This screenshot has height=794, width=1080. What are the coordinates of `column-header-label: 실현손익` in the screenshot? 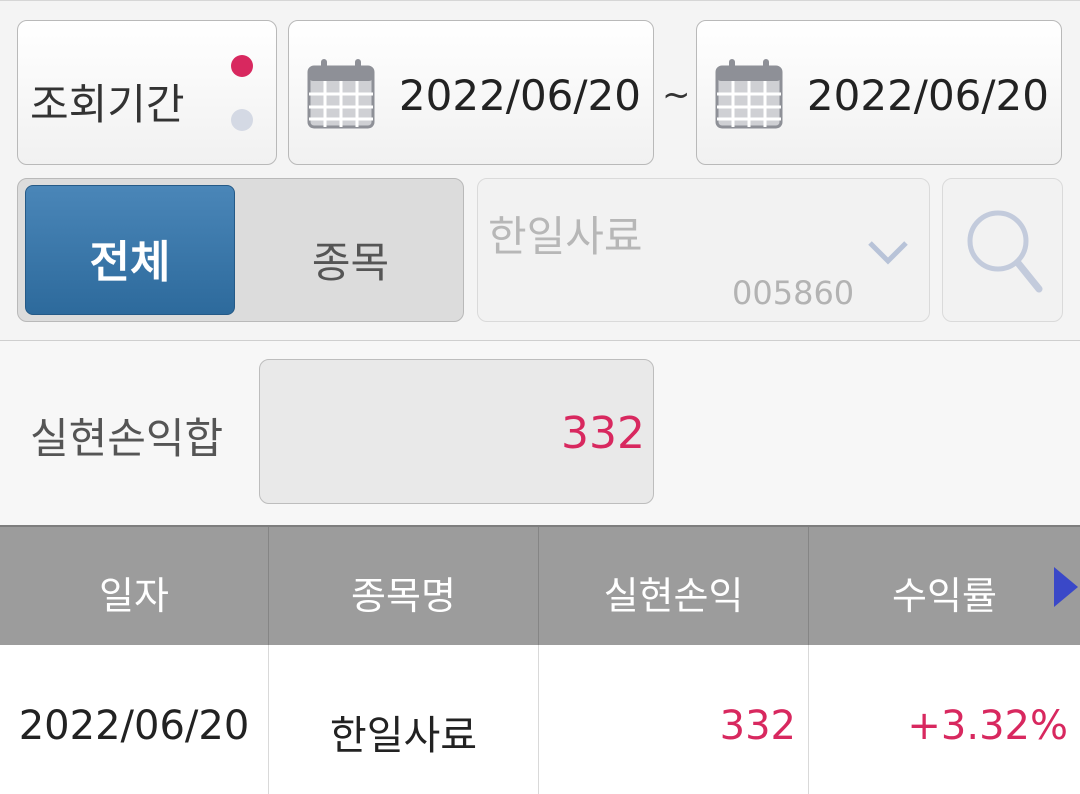 It's located at (673, 596).